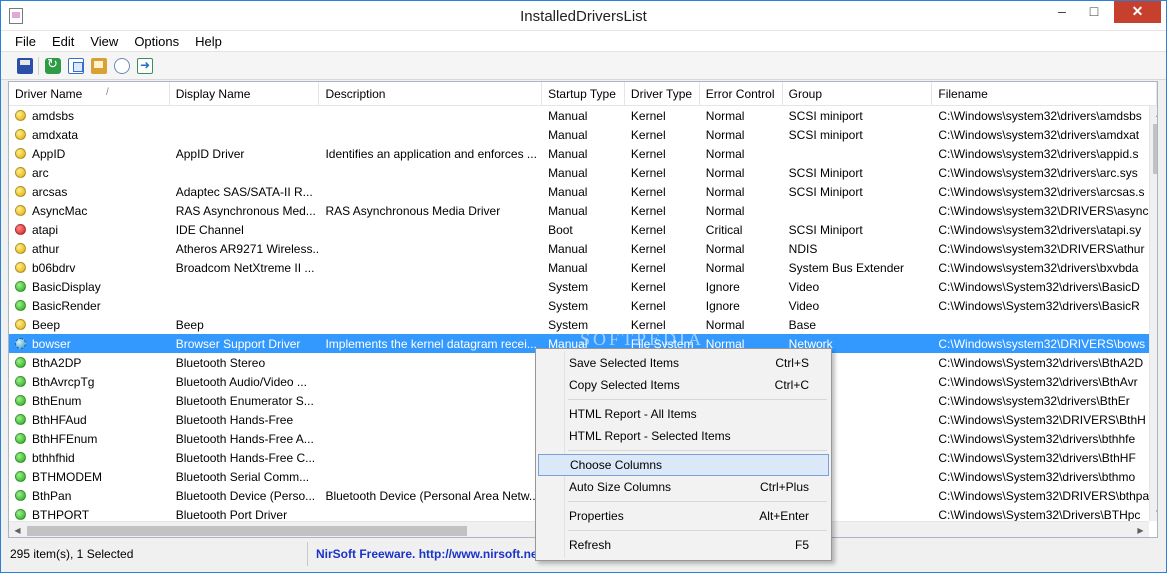  What do you see at coordinates (156, 41) in the screenshot?
I see `menu-options: Options` at bounding box center [156, 41].